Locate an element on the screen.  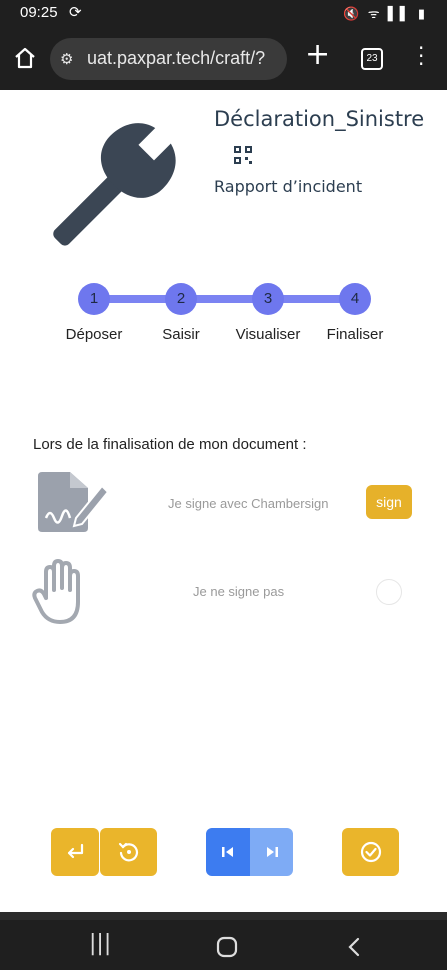
tabs-icon: 23 is located at coordinates (372, 59).